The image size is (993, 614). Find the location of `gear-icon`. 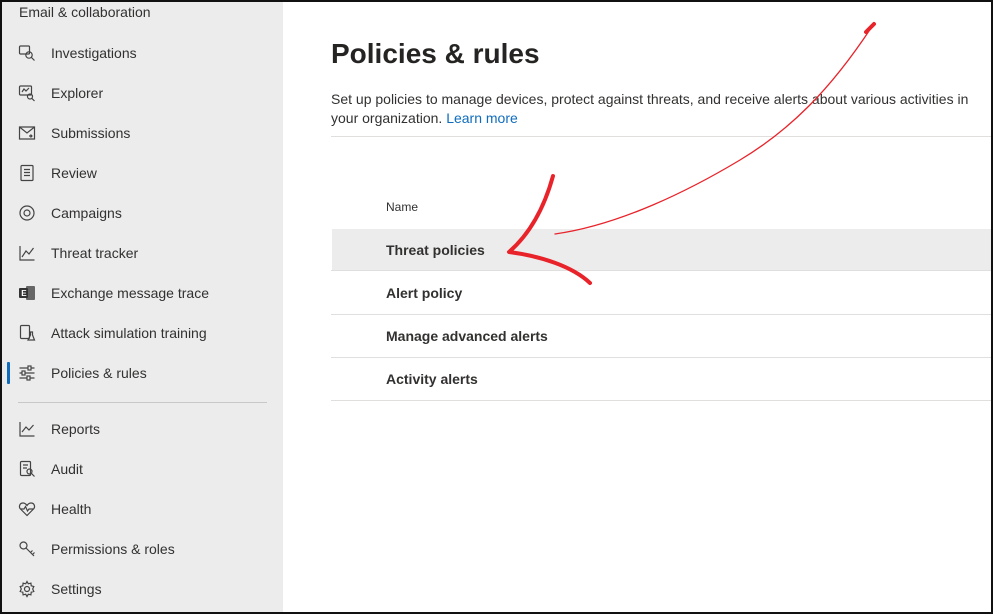

gear-icon is located at coordinates (27, 589).